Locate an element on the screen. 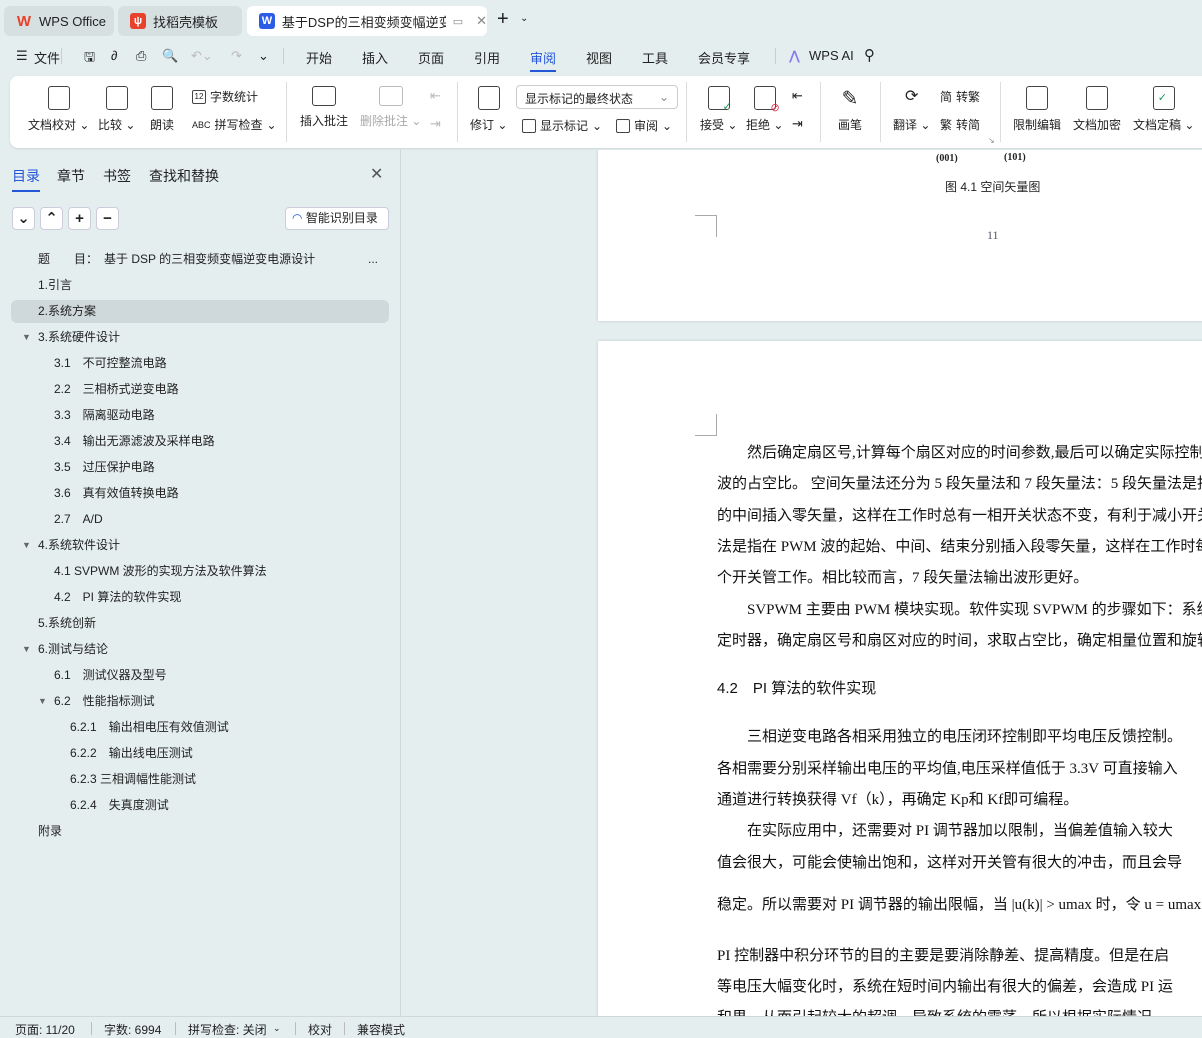 Image resolution: width=1202 pixels, height=1038 pixels. menu-references: 引用 is located at coordinates (487, 57).